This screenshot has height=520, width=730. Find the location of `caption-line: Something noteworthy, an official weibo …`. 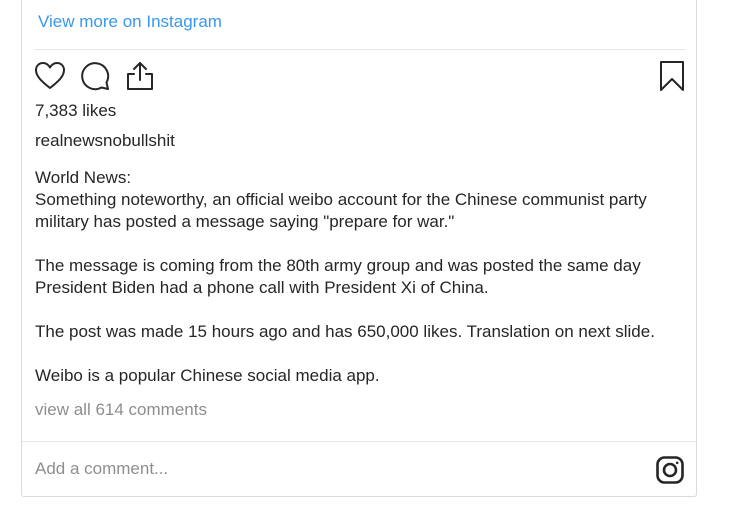

caption-line: Something noteworthy, an official weibo … is located at coordinates (341, 210).